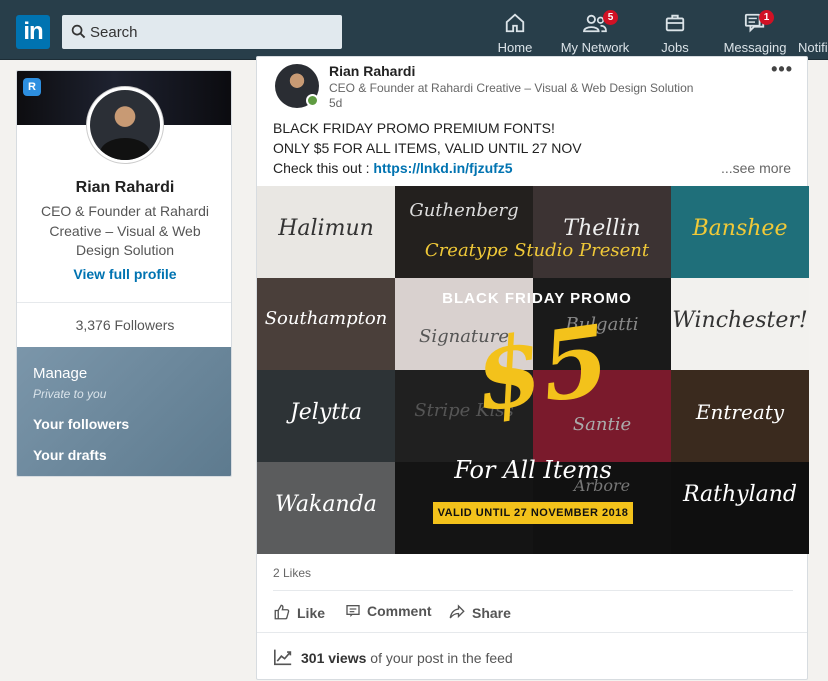  I want to click on profile-avatar, so click(125, 125).